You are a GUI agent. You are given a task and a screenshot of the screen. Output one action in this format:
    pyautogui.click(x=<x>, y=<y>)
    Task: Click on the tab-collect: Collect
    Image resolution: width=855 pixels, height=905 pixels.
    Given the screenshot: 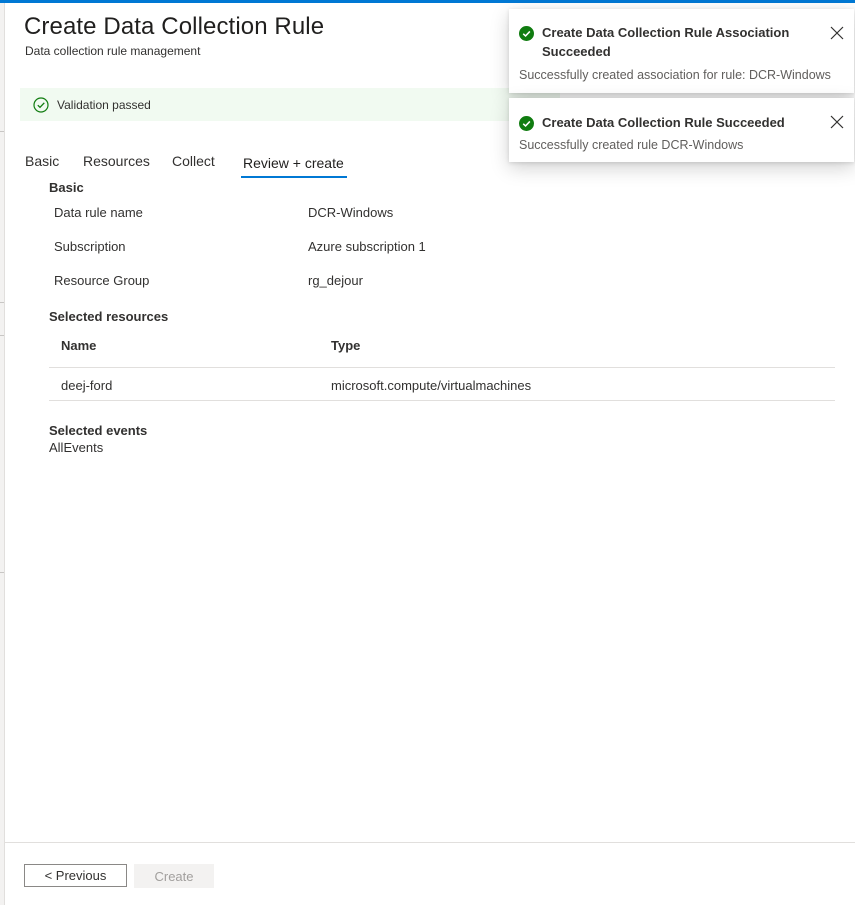 What is the action you would take?
    pyautogui.click(x=193, y=161)
    